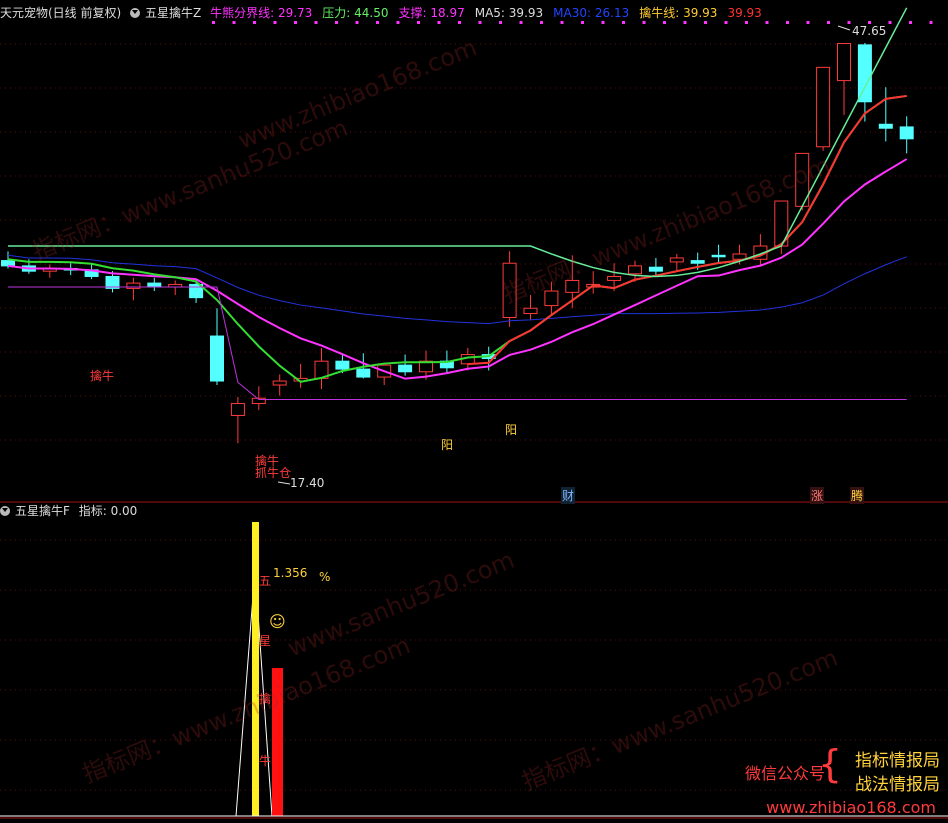  I want to click on star-mark-xing: 星, so click(265, 641).